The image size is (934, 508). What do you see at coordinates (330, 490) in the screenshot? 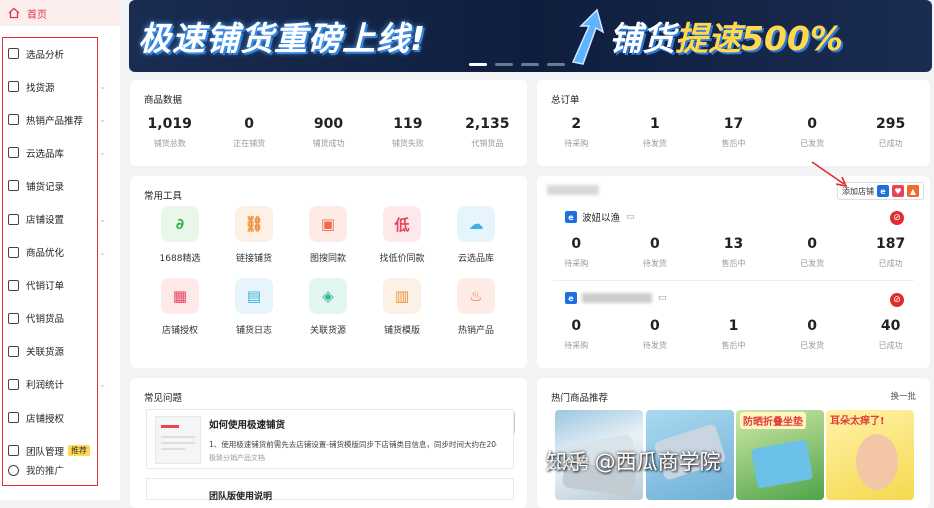
I see `faq-item: 团队版使用说明` at bounding box center [330, 490].